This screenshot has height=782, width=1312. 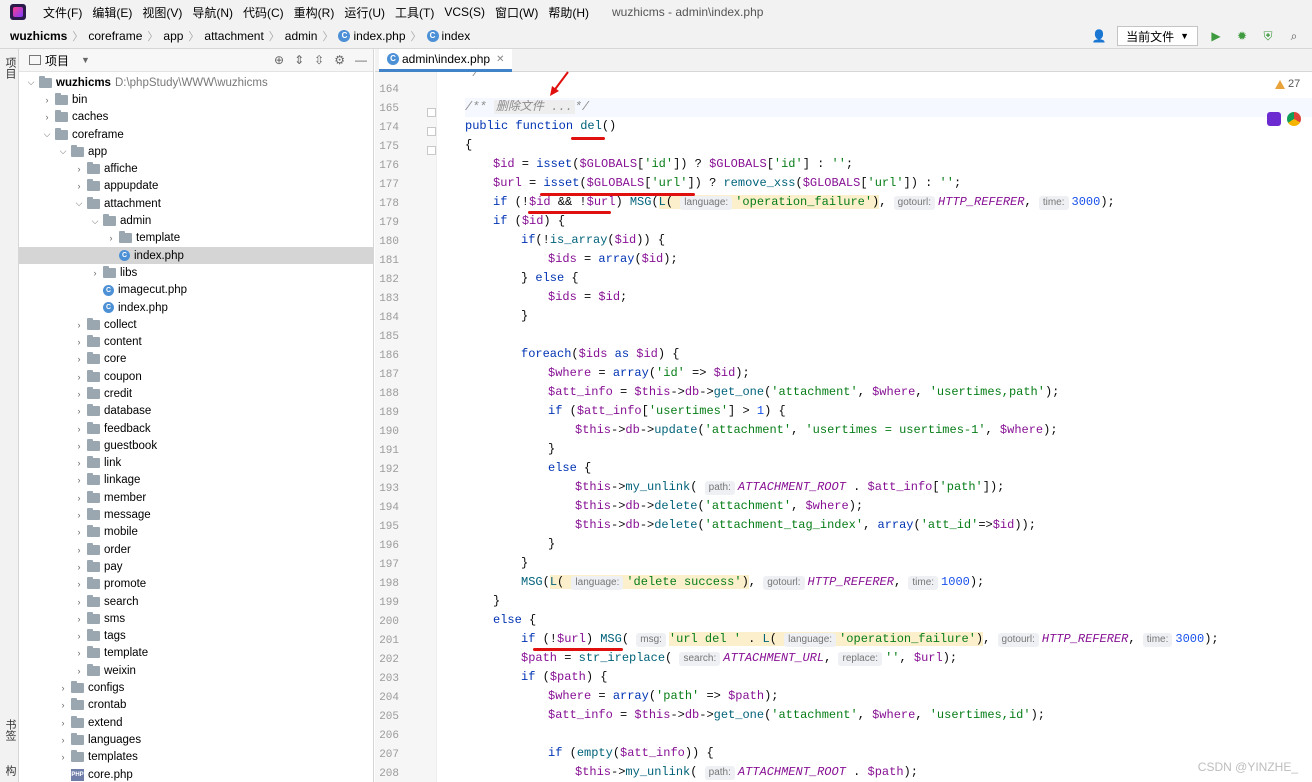 I want to click on tree-item: › mobile, so click(x=196, y=532).